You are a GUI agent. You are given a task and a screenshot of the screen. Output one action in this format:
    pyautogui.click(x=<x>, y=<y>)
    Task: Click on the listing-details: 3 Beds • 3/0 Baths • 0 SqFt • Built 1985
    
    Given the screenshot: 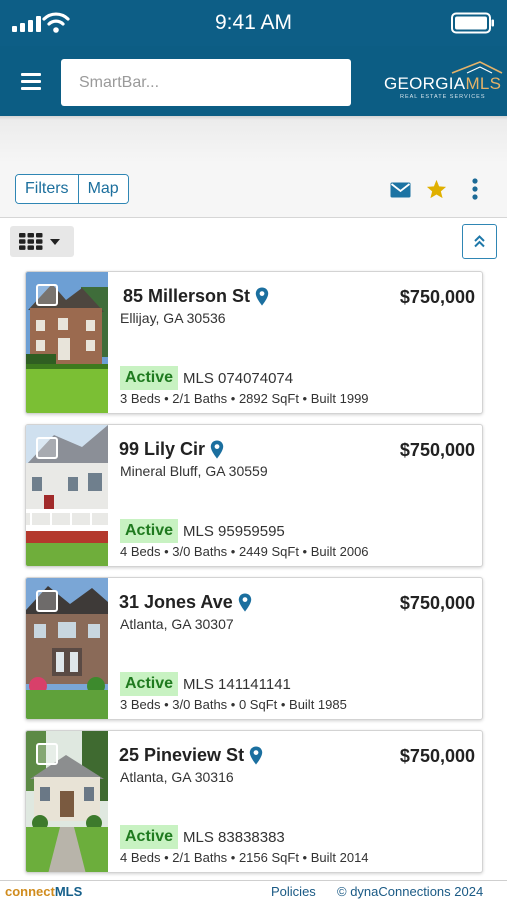 What is the action you would take?
    pyautogui.click(x=233, y=704)
    